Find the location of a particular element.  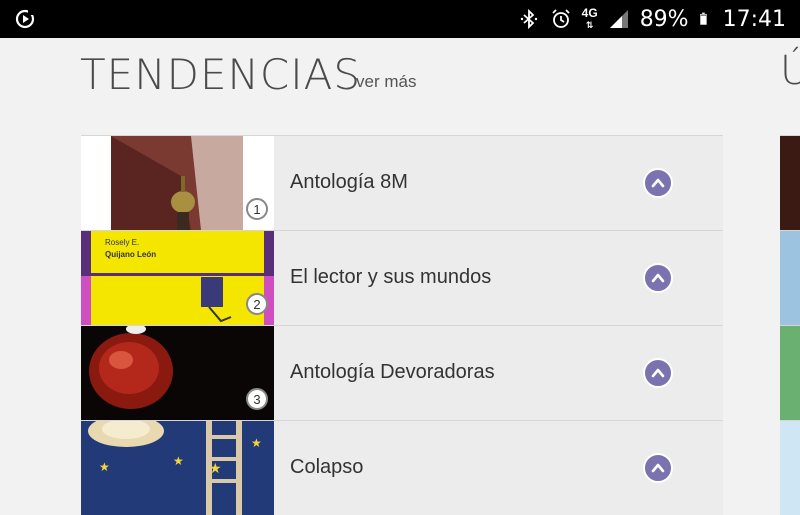

book-title: Colapso is located at coordinates (326, 467).